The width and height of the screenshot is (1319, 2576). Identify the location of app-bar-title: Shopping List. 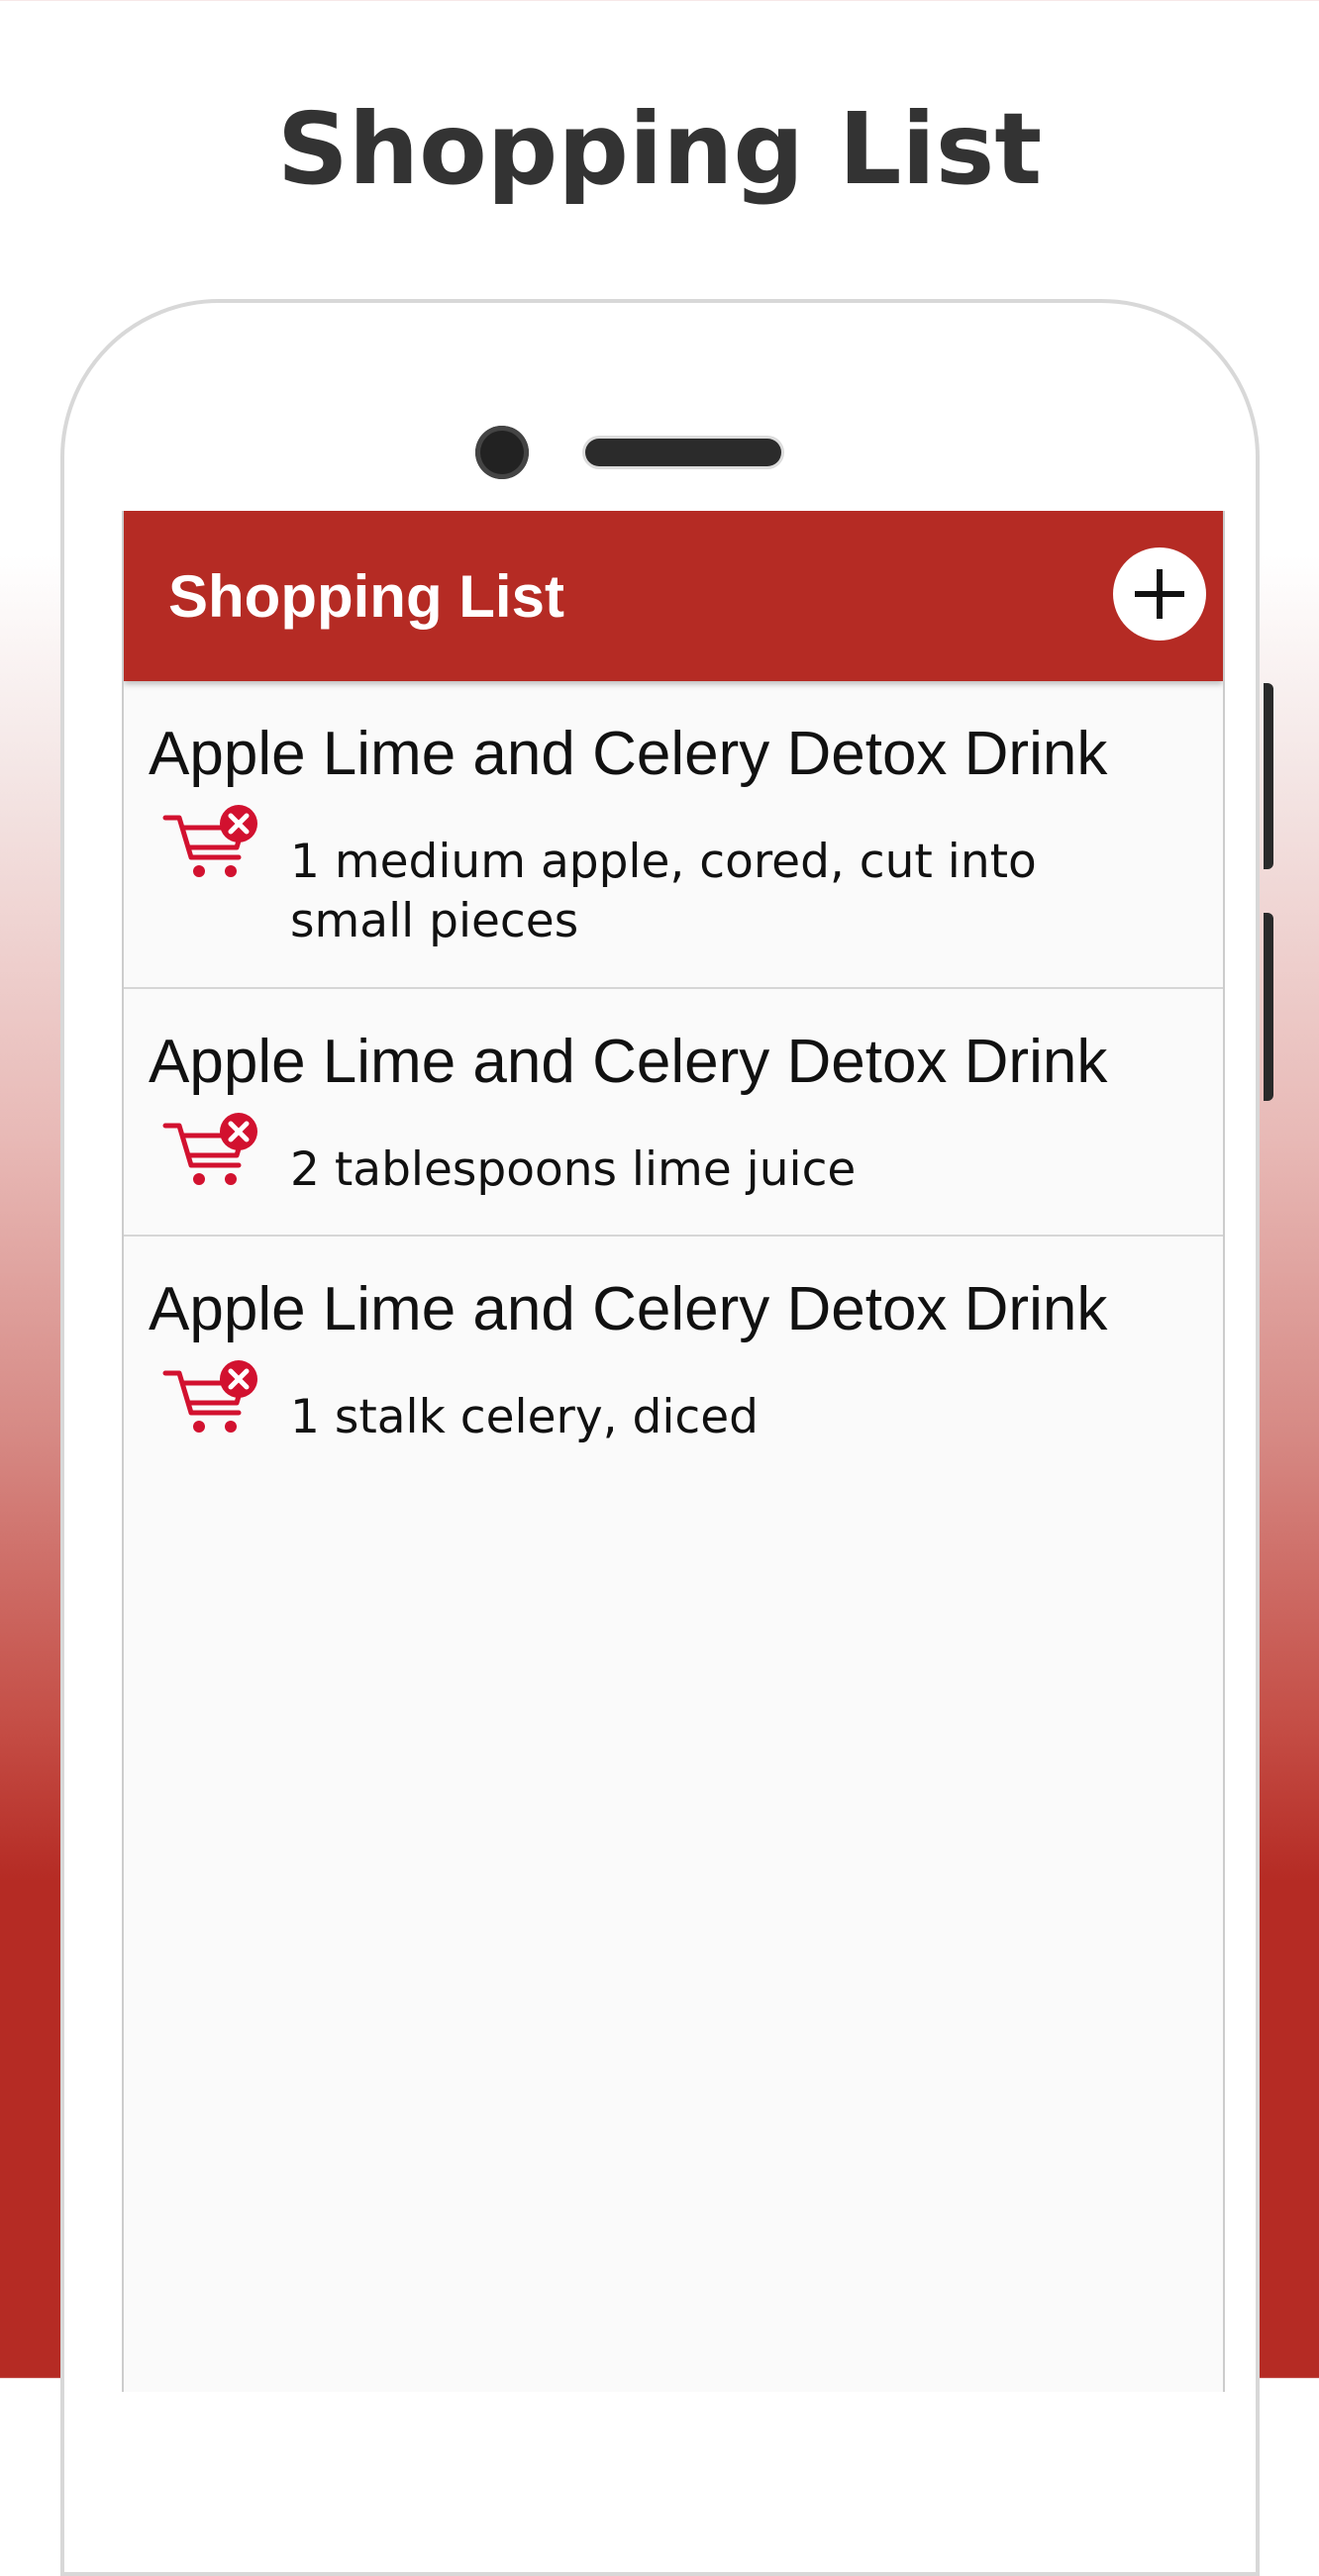
(366, 596).